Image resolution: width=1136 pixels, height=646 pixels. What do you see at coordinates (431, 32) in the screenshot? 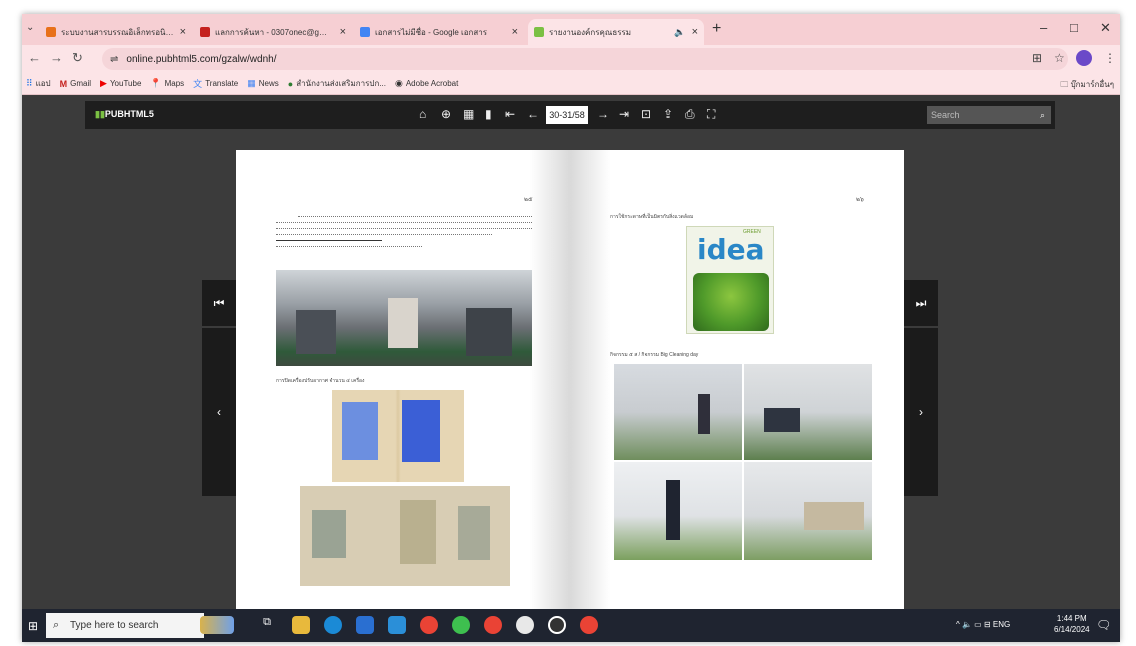
I see `tab-title: เอกสารไม่มีชื่อ - Google เอกสาร` at bounding box center [431, 32].